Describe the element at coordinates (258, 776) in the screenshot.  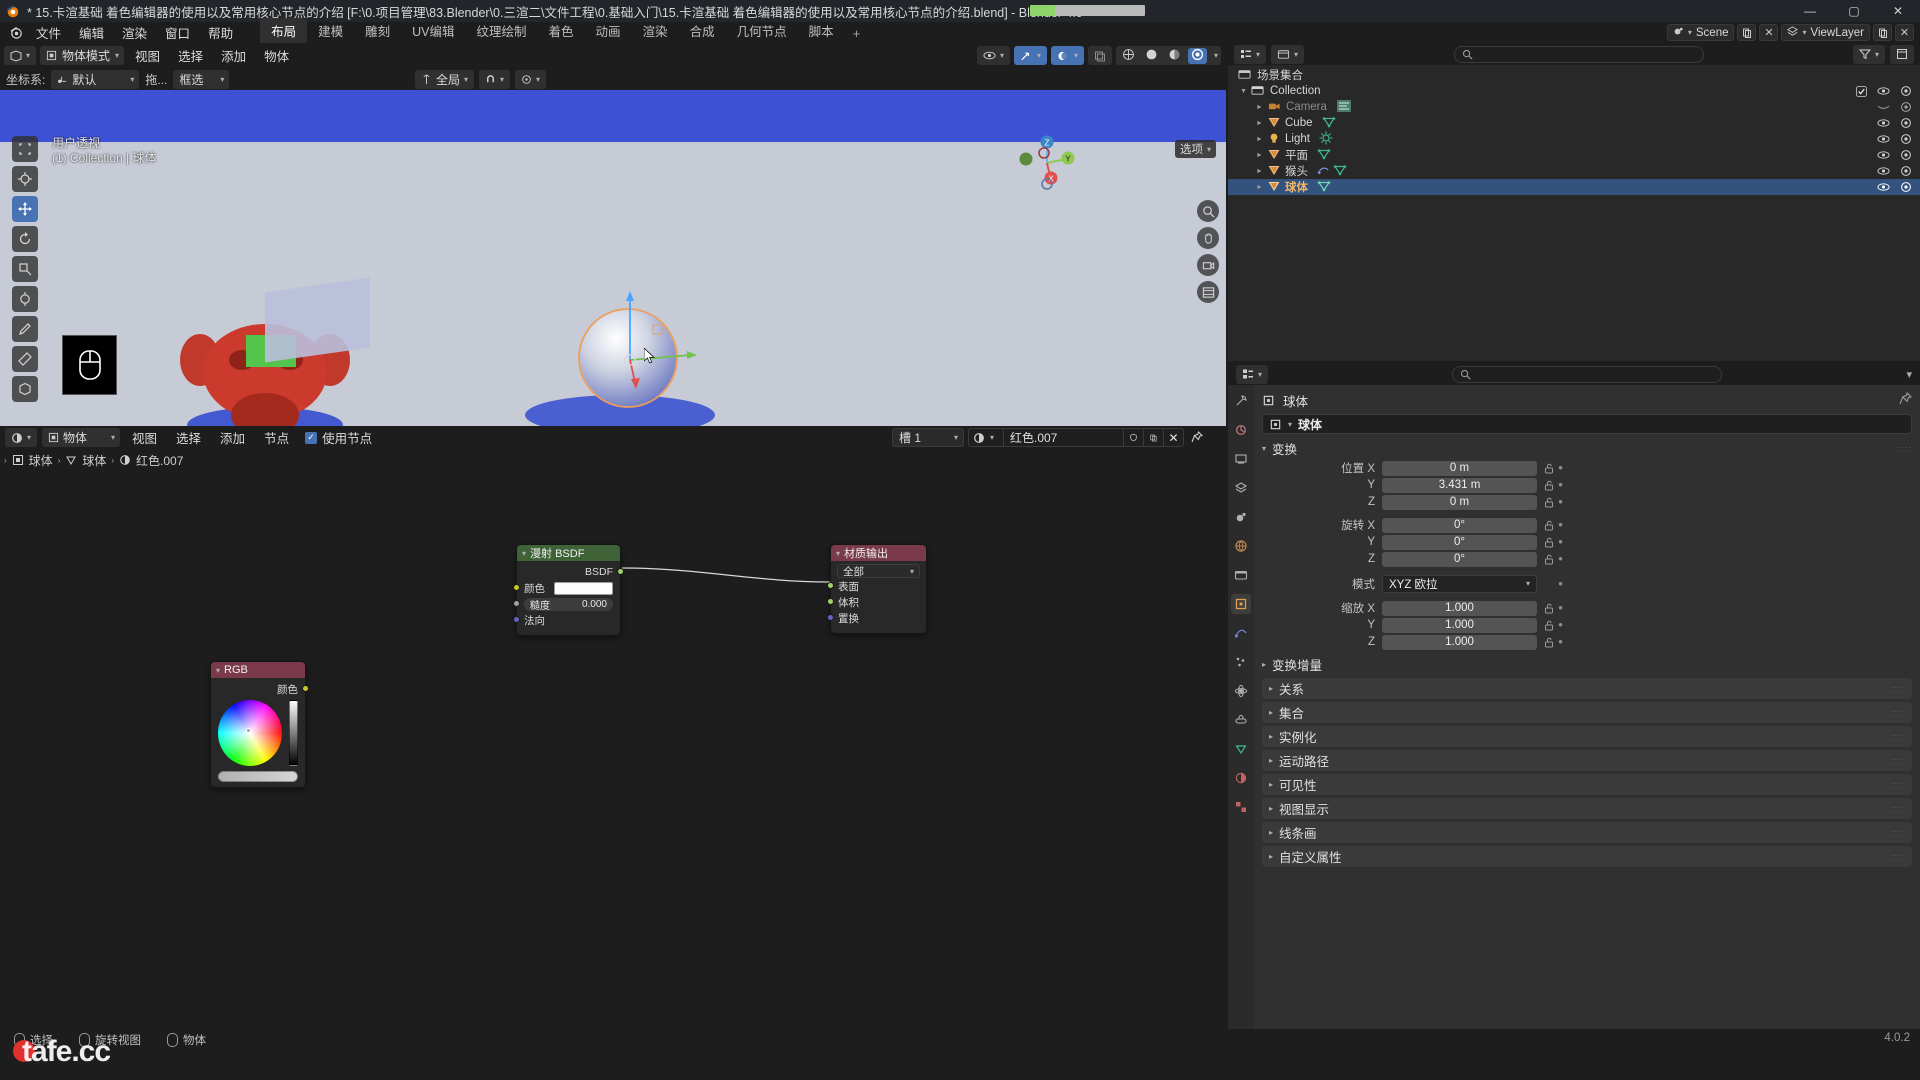
I see `color-preview-strip` at that location.